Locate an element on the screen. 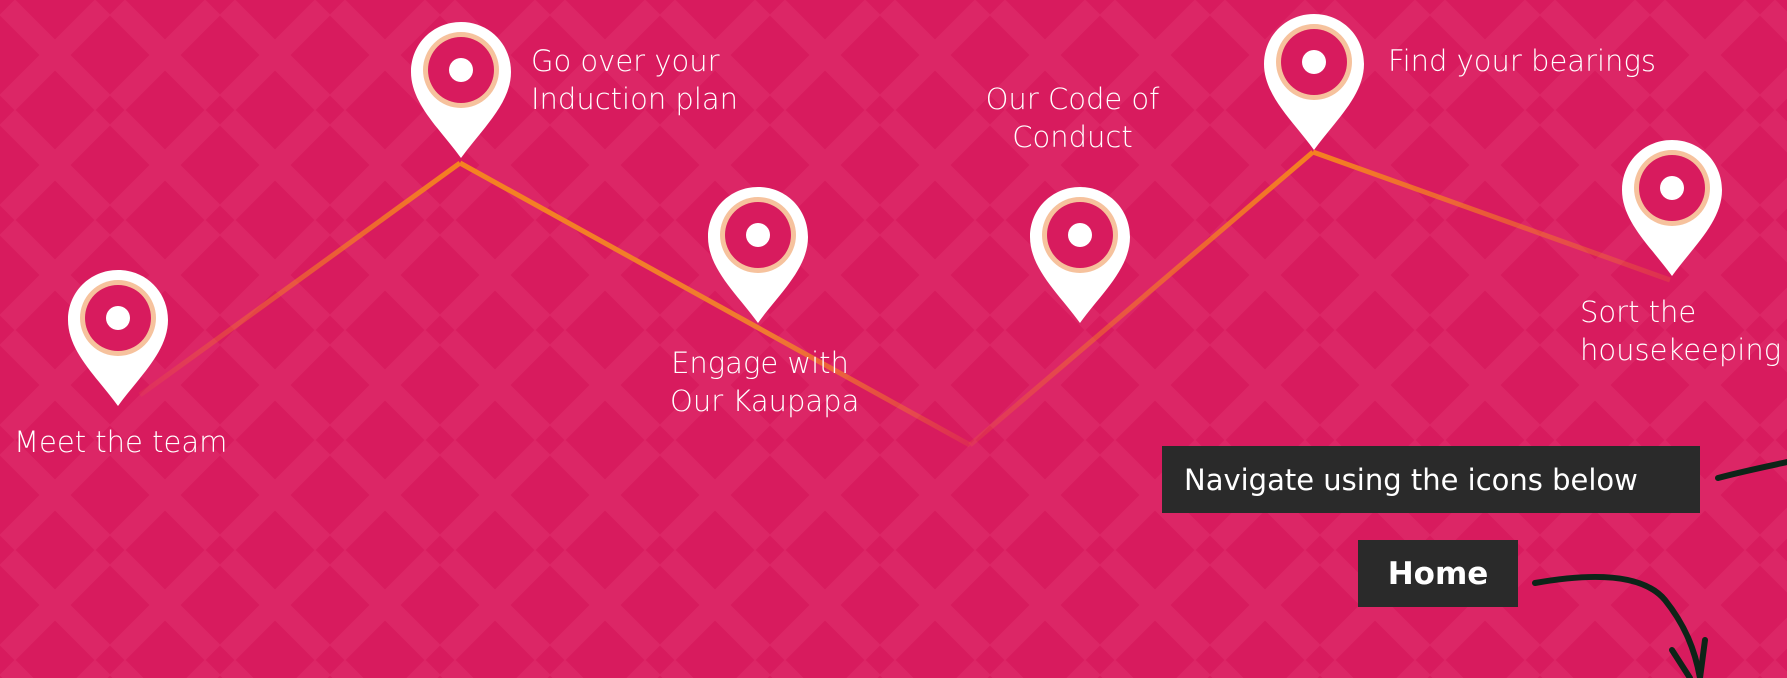 The width and height of the screenshot is (1787, 678). stop-label-line: Go over your is located at coordinates (625, 61).